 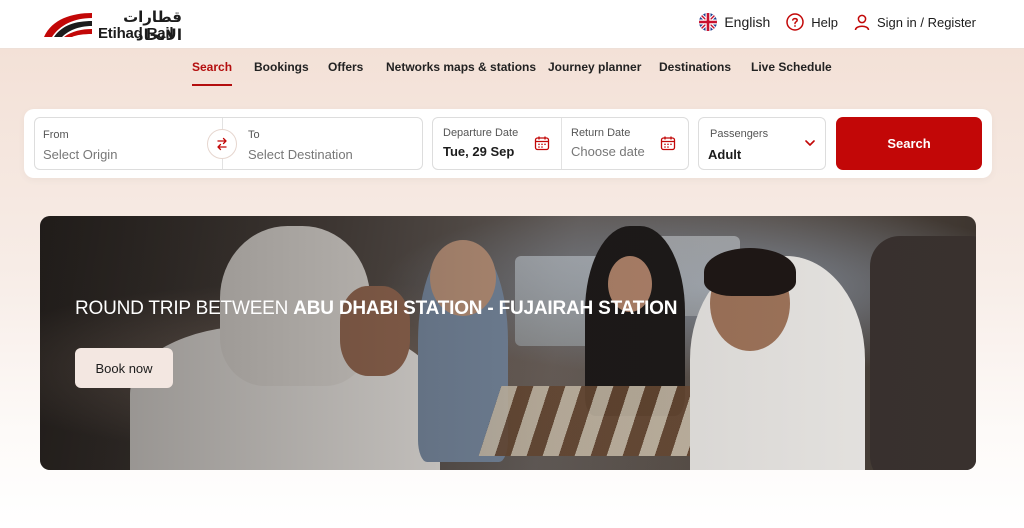 I want to click on help-circle-icon, so click(x=795, y=22).